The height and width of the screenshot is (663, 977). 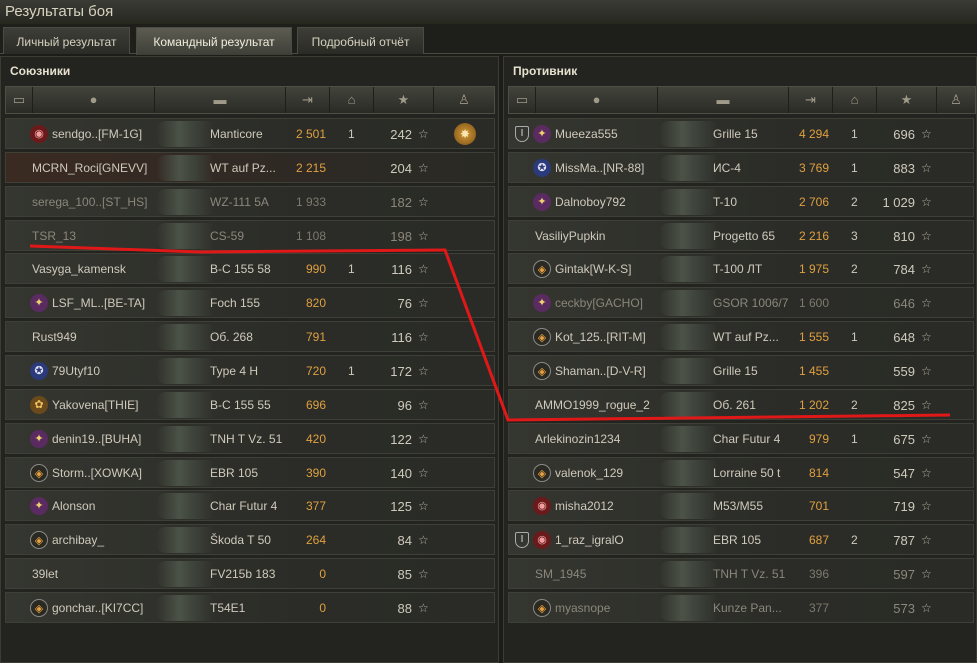 What do you see at coordinates (818, 608) in the screenshot?
I see `damage-value: 377` at bounding box center [818, 608].